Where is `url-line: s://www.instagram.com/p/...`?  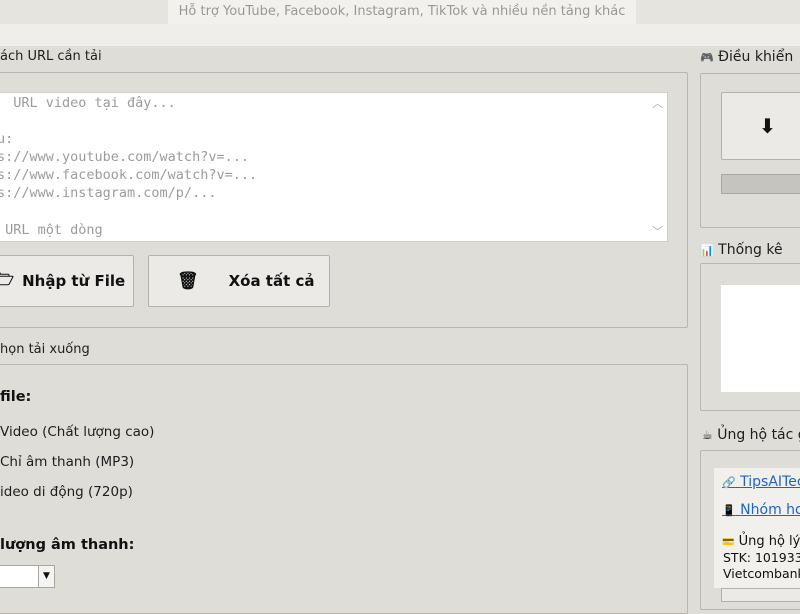
url-line: s://www.instagram.com/p/... is located at coordinates (108, 193).